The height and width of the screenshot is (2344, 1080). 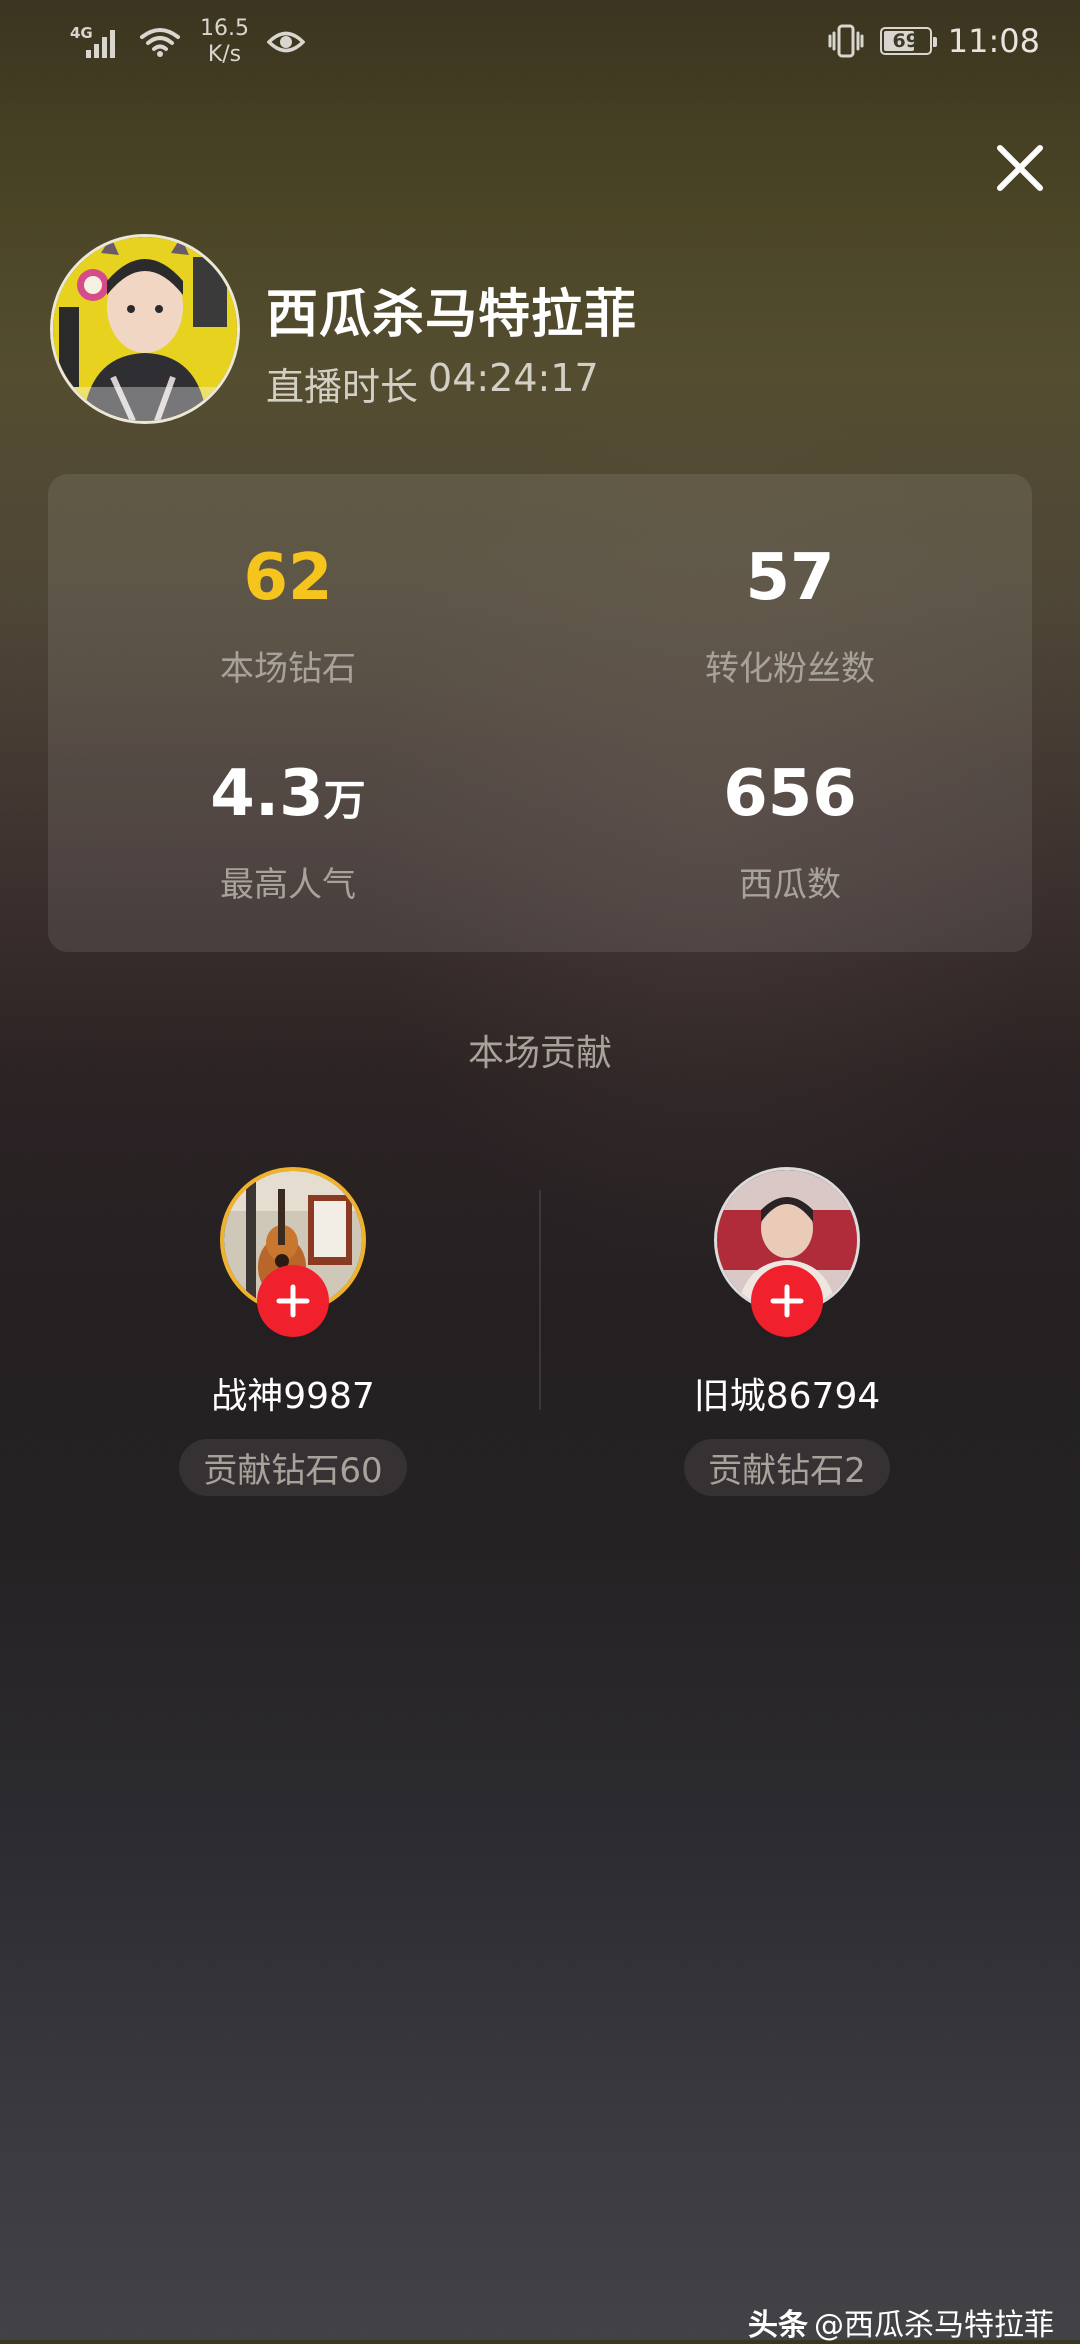 I want to click on live-duration-label: 直播时长, so click(x=342, y=387).